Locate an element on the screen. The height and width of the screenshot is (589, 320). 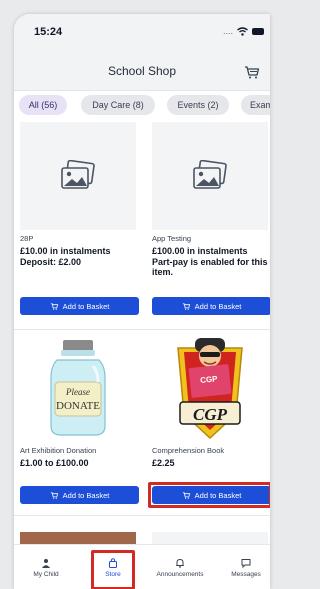
filter-chip-all: All (56) is located at coordinates (43, 105).